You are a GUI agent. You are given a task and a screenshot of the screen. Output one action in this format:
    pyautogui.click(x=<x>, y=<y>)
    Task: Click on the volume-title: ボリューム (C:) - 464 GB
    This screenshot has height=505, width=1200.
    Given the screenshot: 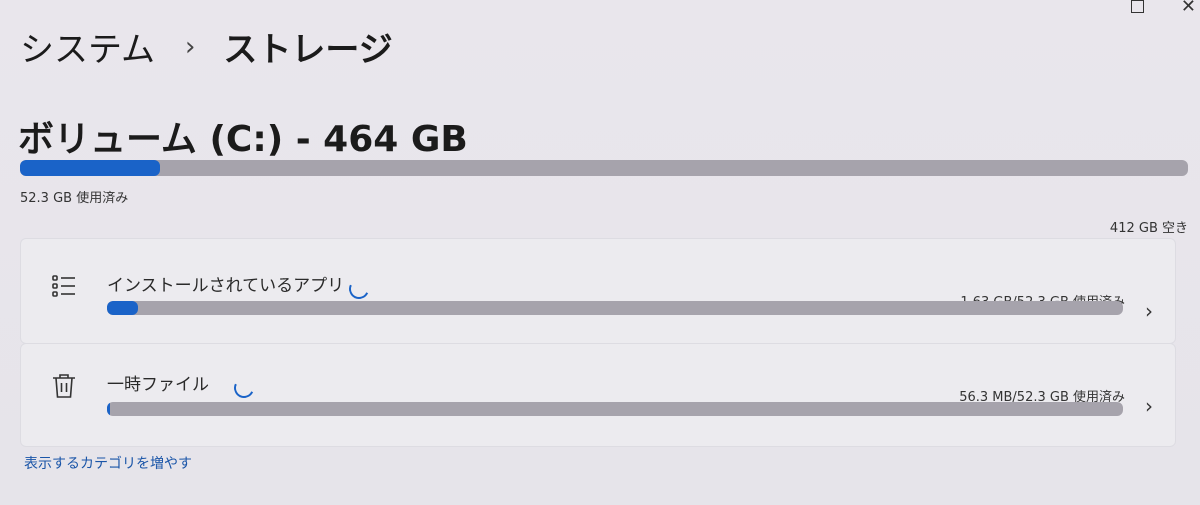 What is the action you would take?
    pyautogui.click(x=243, y=139)
    